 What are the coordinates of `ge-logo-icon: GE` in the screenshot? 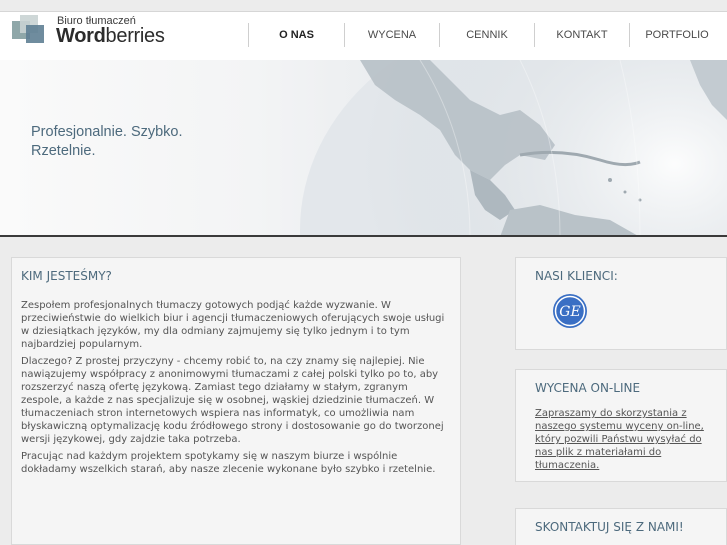 It's located at (570, 311).